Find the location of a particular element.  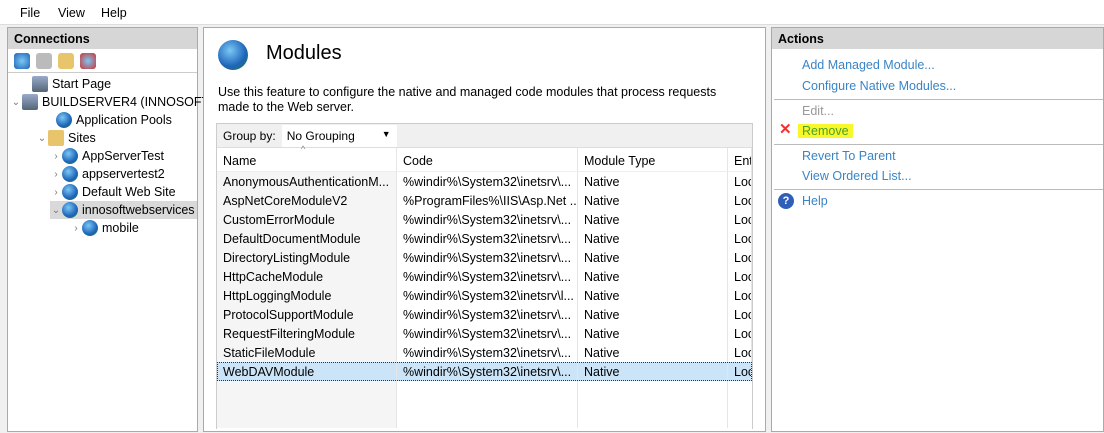

cell-name: DirectoryListingModule is located at coordinates (307, 257).